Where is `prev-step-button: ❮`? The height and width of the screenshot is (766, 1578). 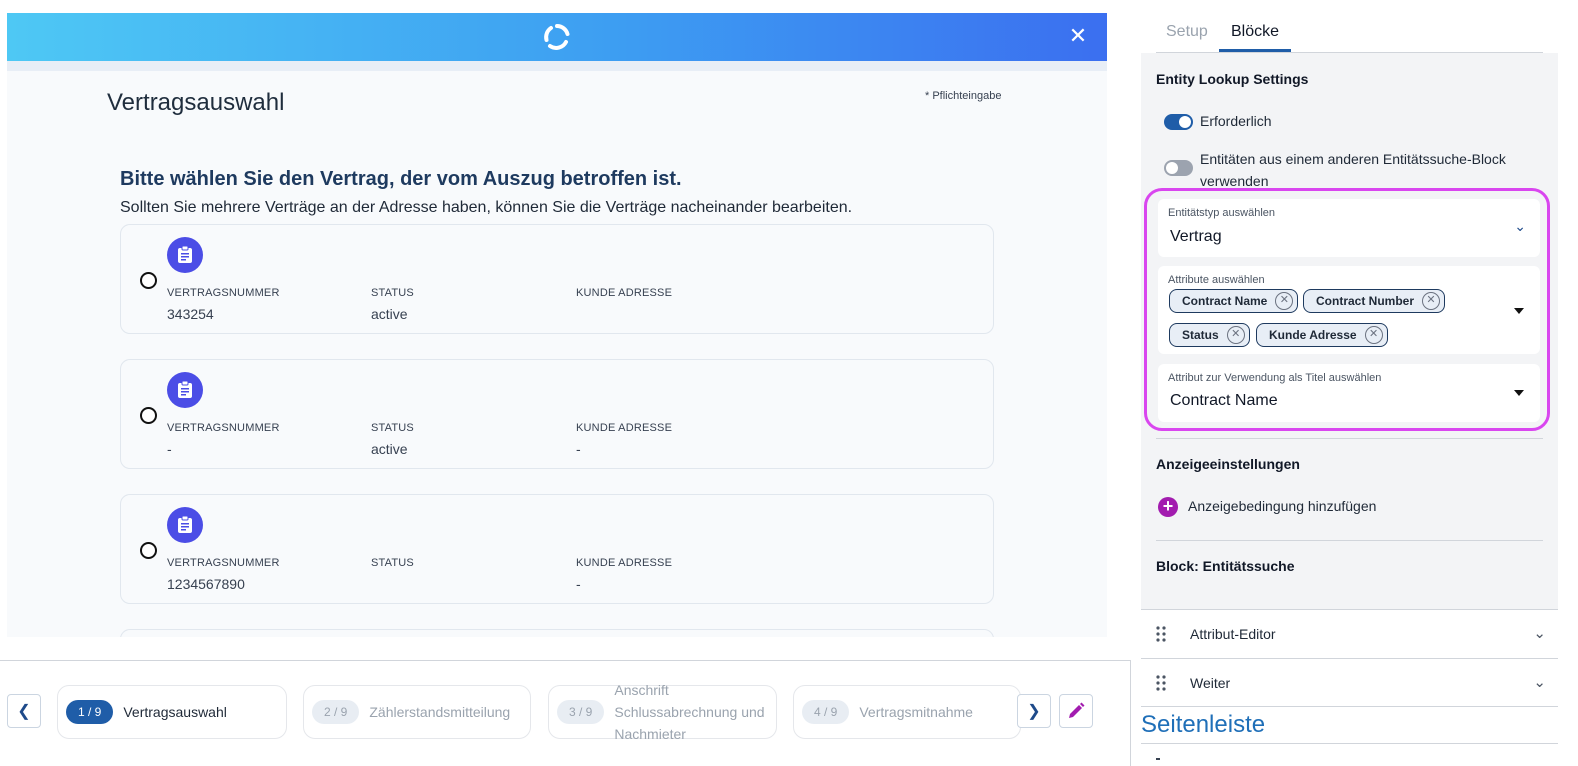 prev-step-button: ❮ is located at coordinates (24, 711).